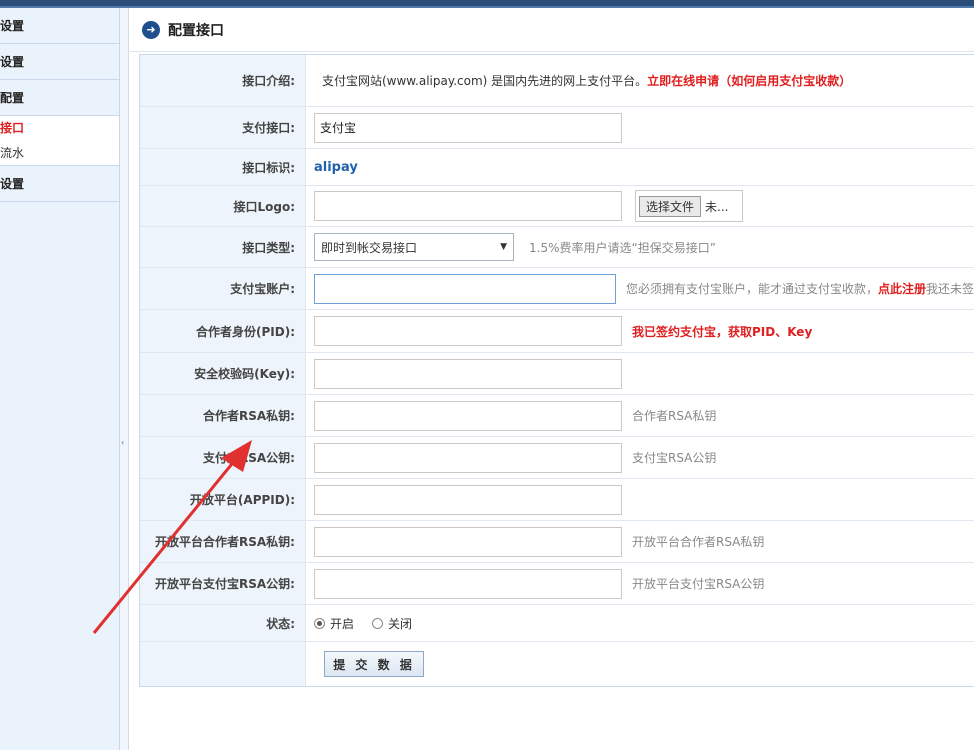  What do you see at coordinates (468, 457) in the screenshot?
I see `rsa-public-input` at bounding box center [468, 457].